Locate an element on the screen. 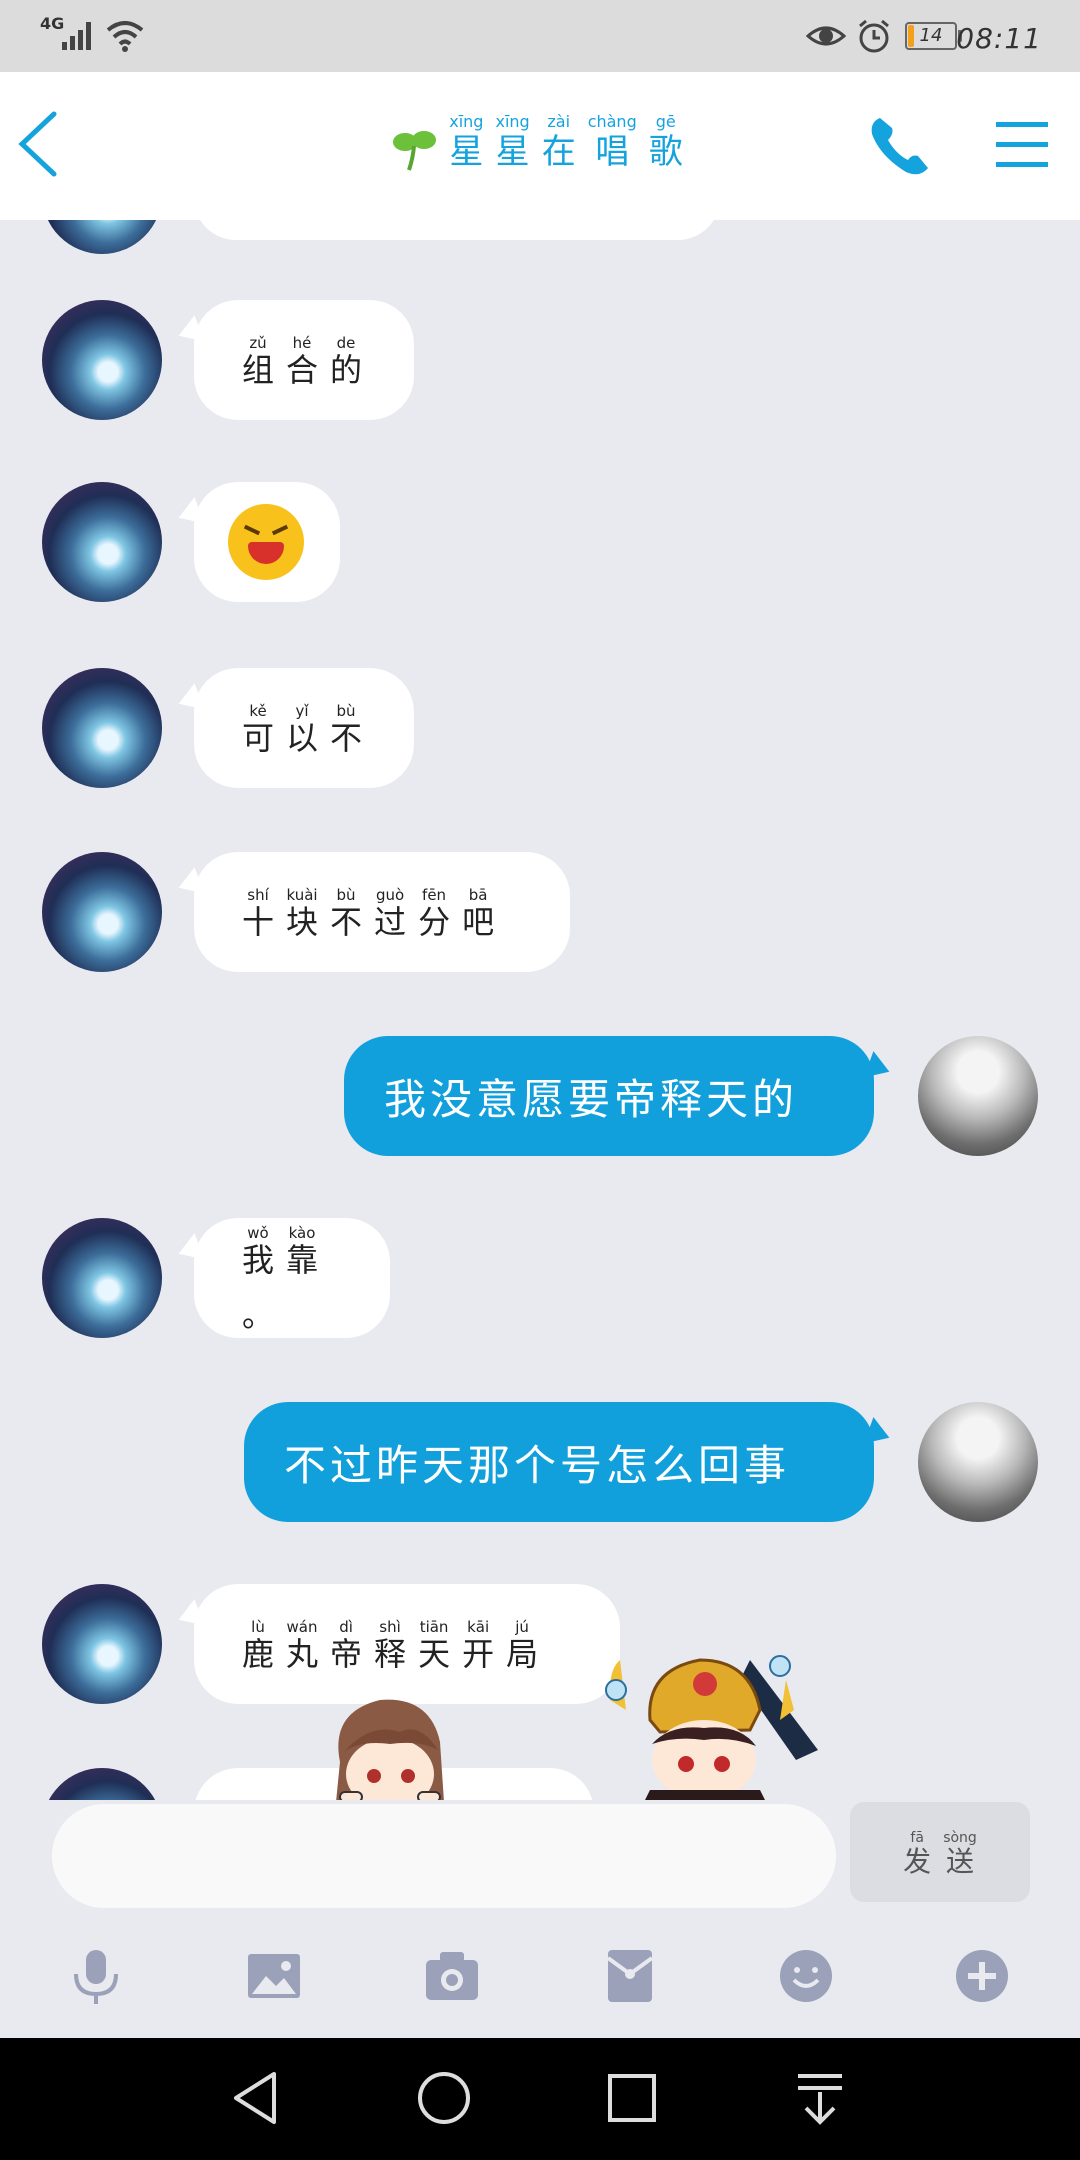  ruby-char: wán 丸 is located at coordinates (302, 1645).